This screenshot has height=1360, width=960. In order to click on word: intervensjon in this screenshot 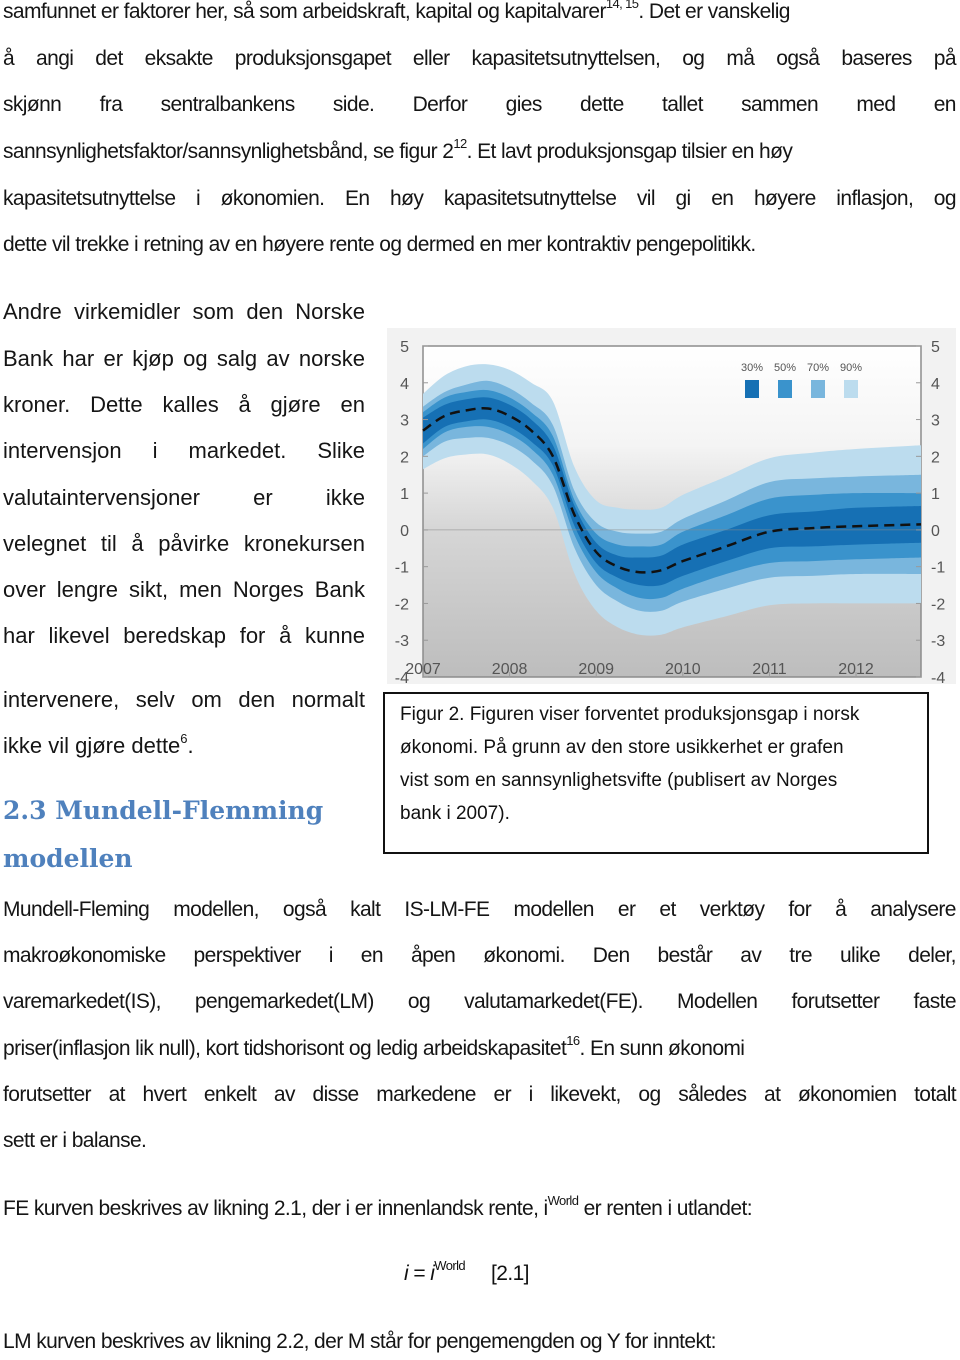, I will do `click(62, 450)`.